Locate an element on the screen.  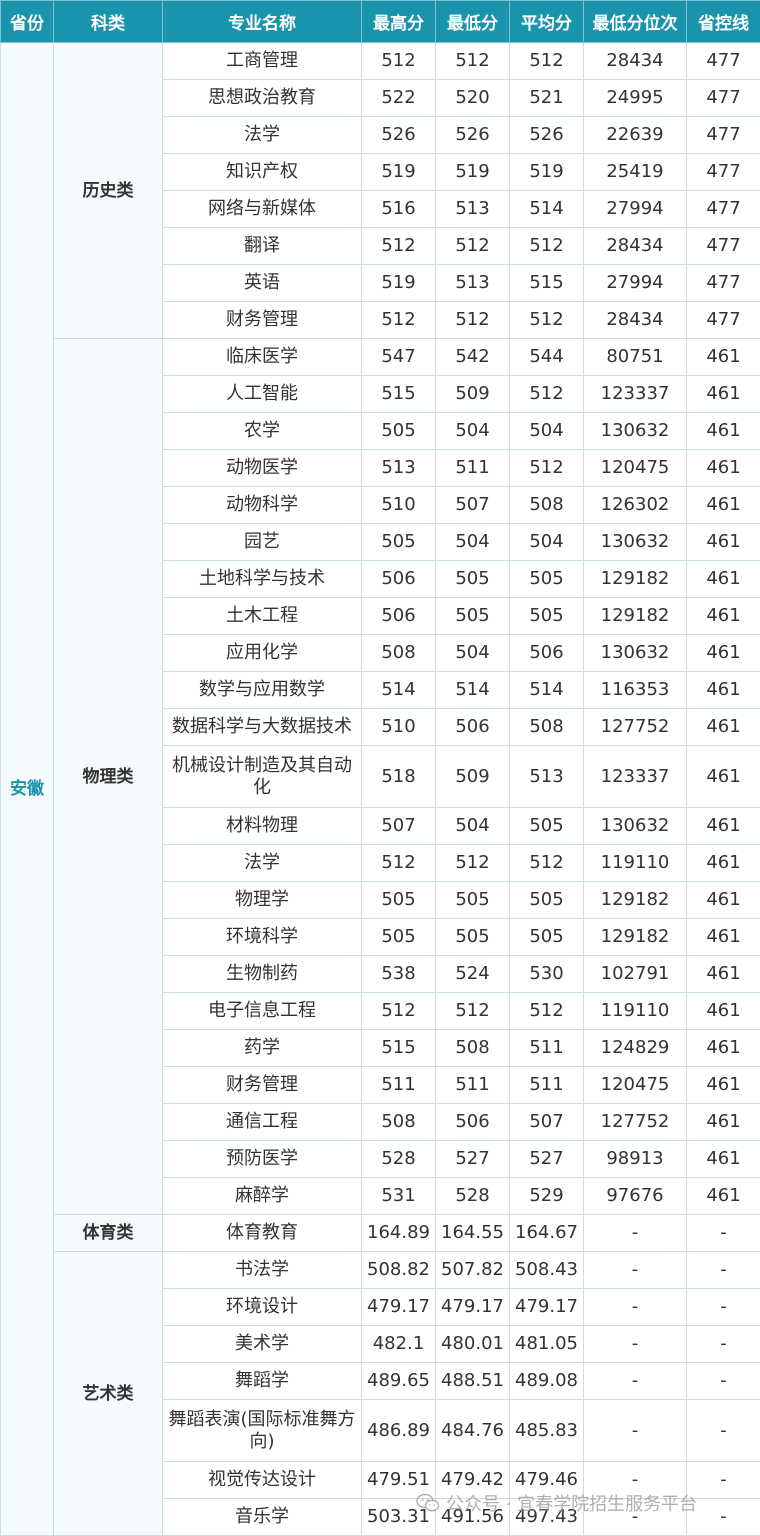
major-name-cell: 翻译 is located at coordinates (262, 246).